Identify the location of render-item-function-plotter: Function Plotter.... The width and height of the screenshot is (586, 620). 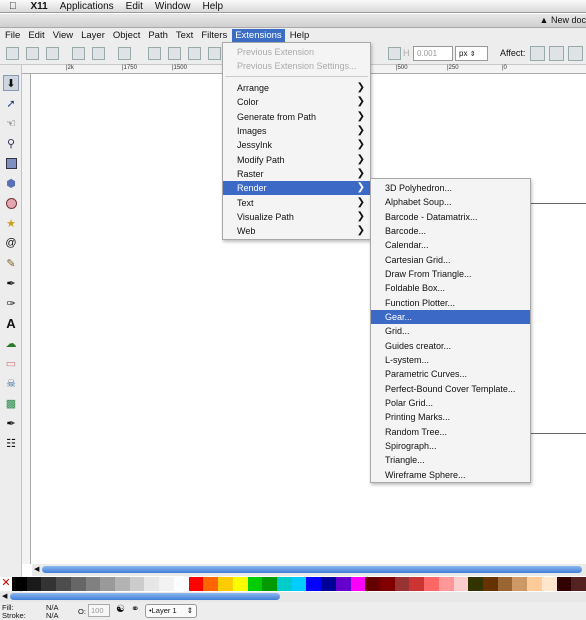
(450, 303).